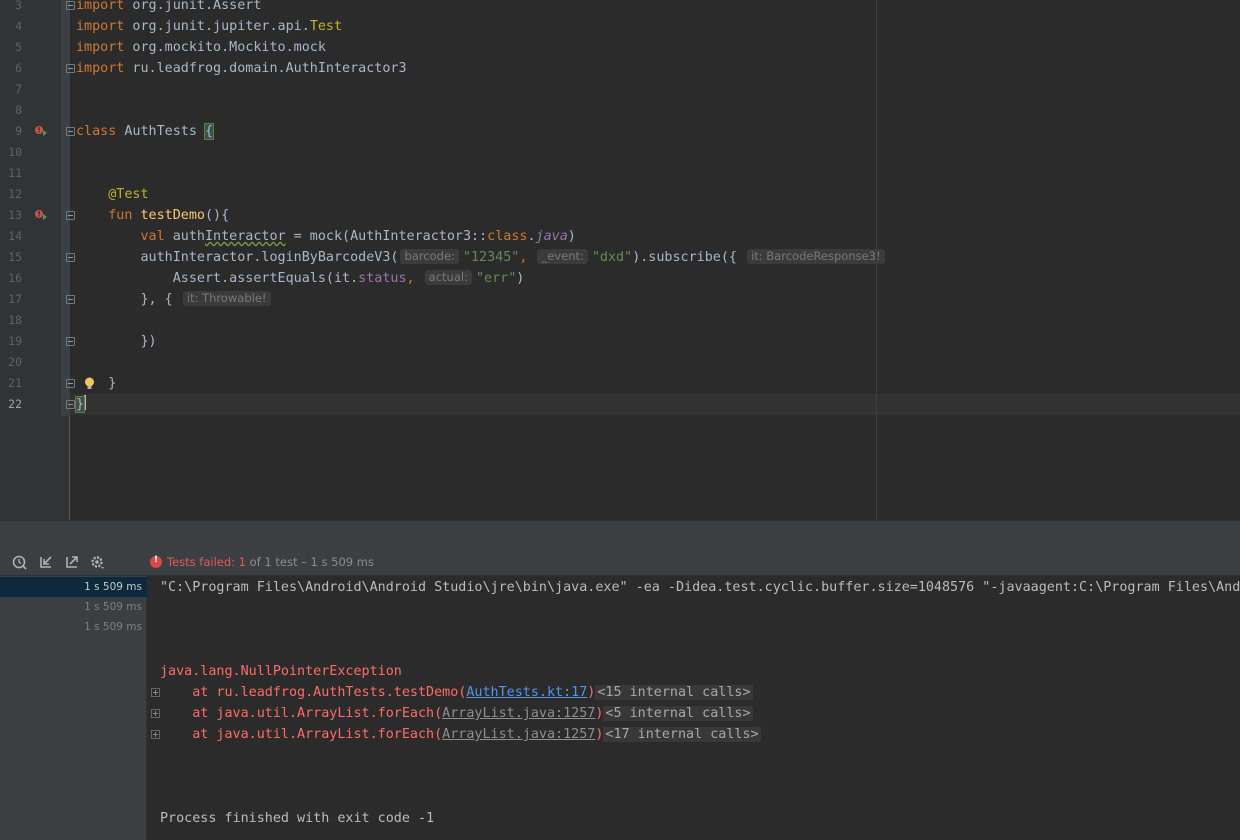 This screenshot has height=840, width=1240. I want to click on code-line: 8, so click(620, 110).